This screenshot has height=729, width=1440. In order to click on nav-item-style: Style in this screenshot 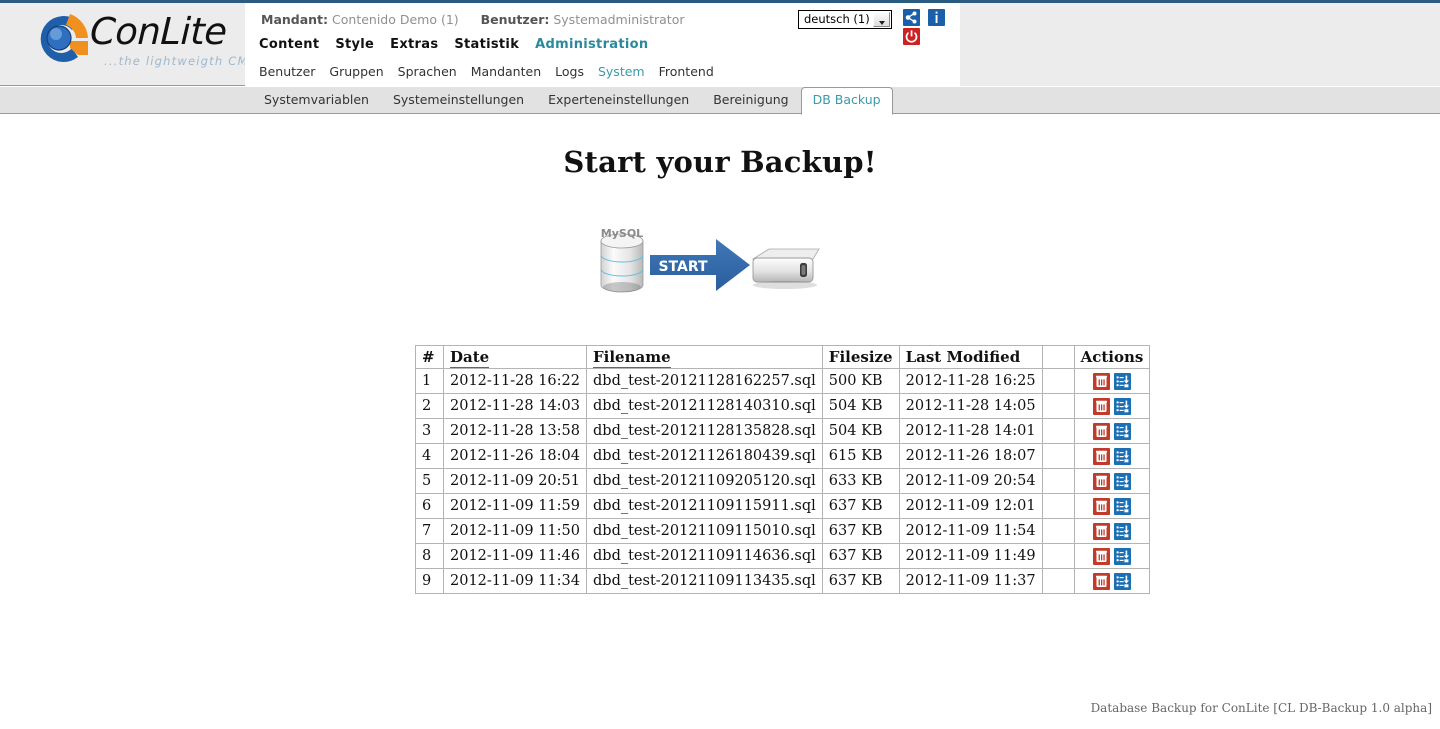, I will do `click(354, 44)`.